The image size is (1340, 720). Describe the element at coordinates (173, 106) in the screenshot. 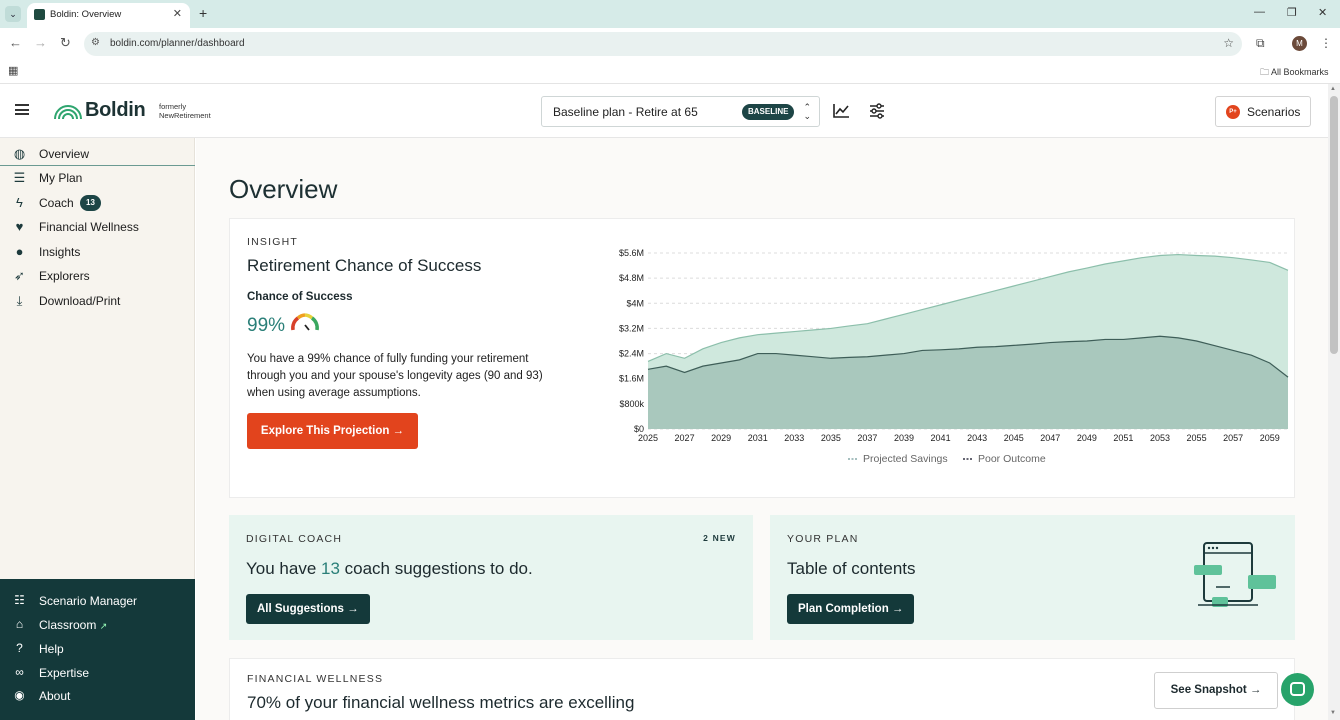

I see `formerly-line1: formerly` at that location.